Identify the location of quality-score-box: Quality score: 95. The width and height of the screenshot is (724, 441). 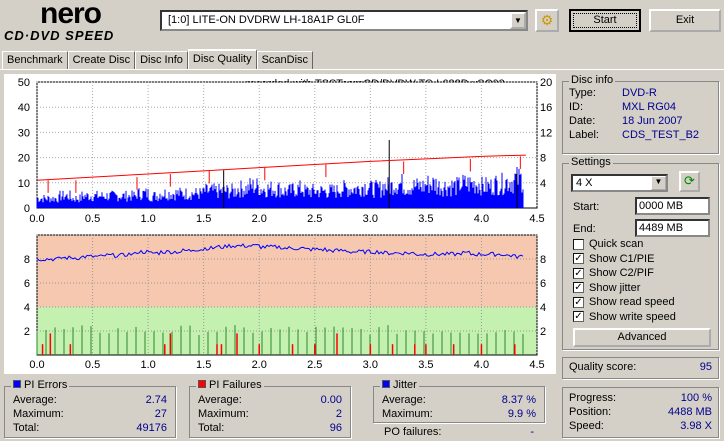
(640, 368).